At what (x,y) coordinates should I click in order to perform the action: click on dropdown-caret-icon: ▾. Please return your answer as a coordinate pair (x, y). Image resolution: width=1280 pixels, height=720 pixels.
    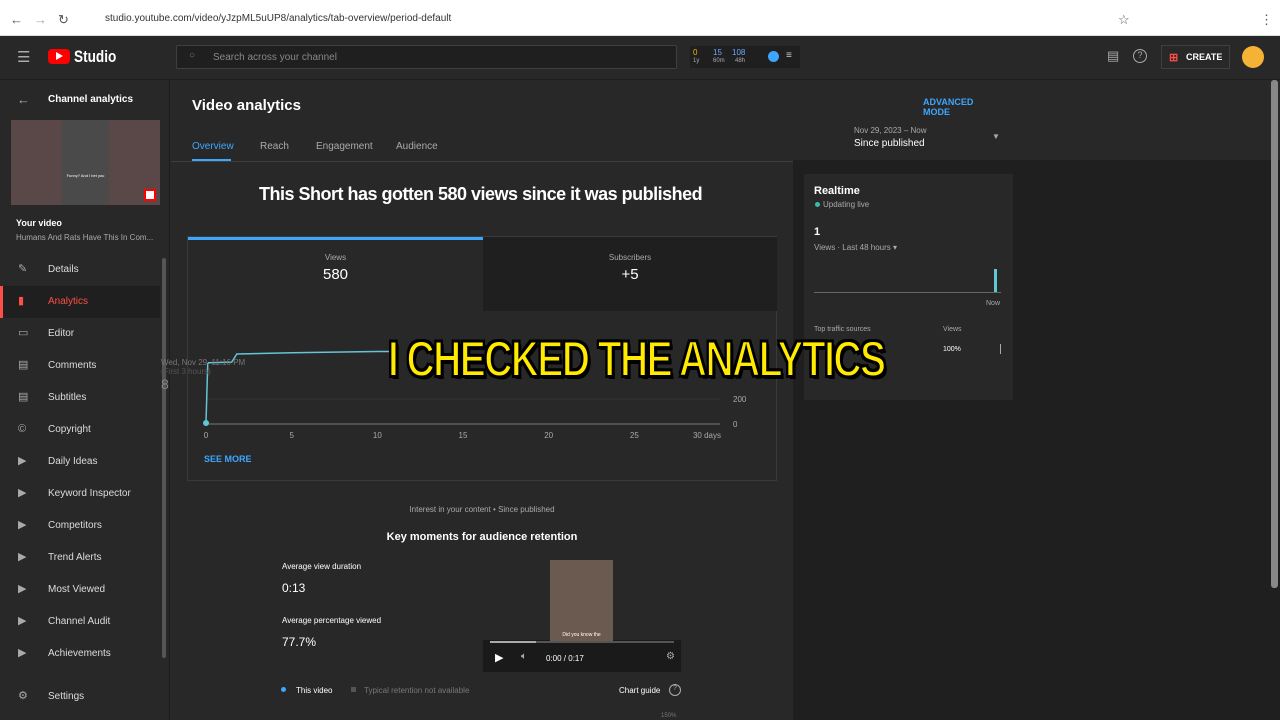
    Looking at the image, I should click on (895, 247).